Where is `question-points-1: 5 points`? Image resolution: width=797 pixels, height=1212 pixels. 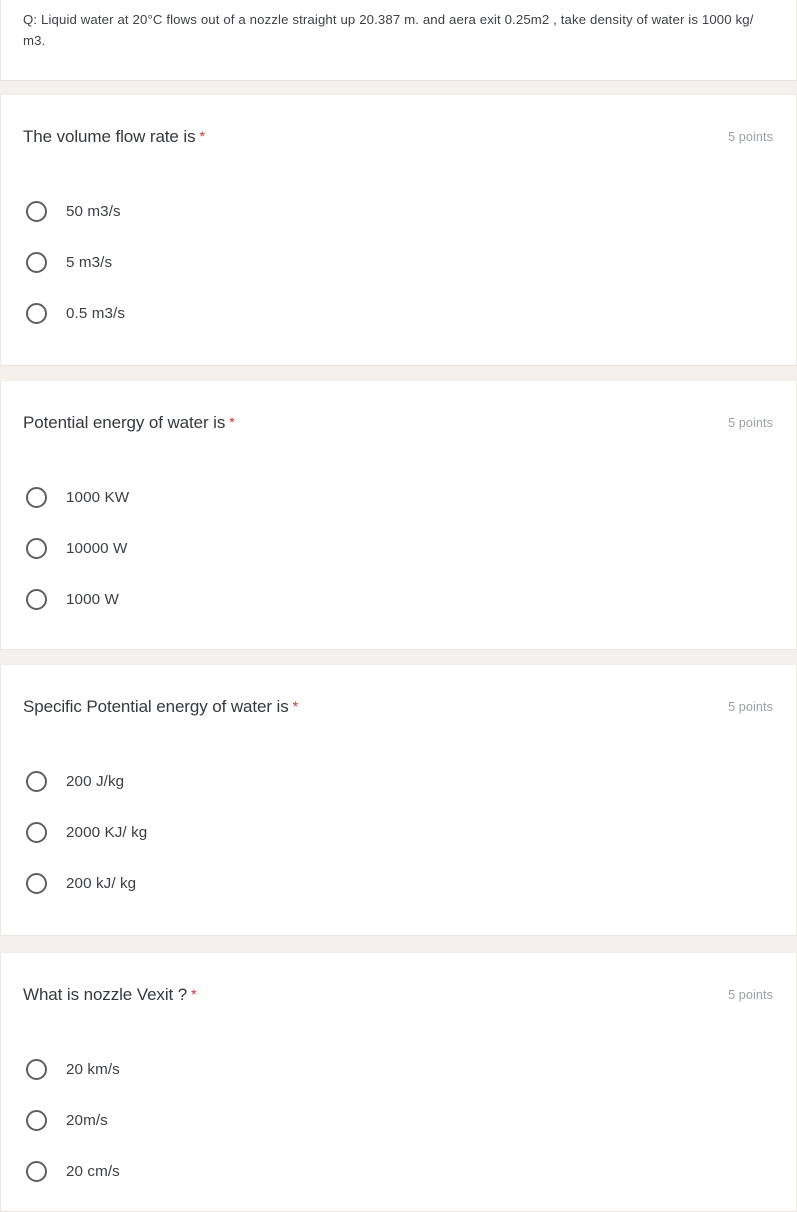 question-points-1: 5 points is located at coordinates (750, 137).